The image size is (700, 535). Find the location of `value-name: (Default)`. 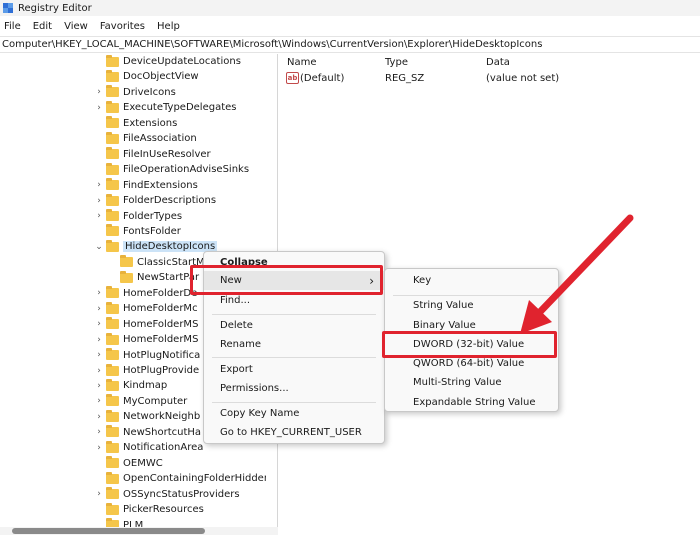

value-name: (Default) is located at coordinates (322, 78).